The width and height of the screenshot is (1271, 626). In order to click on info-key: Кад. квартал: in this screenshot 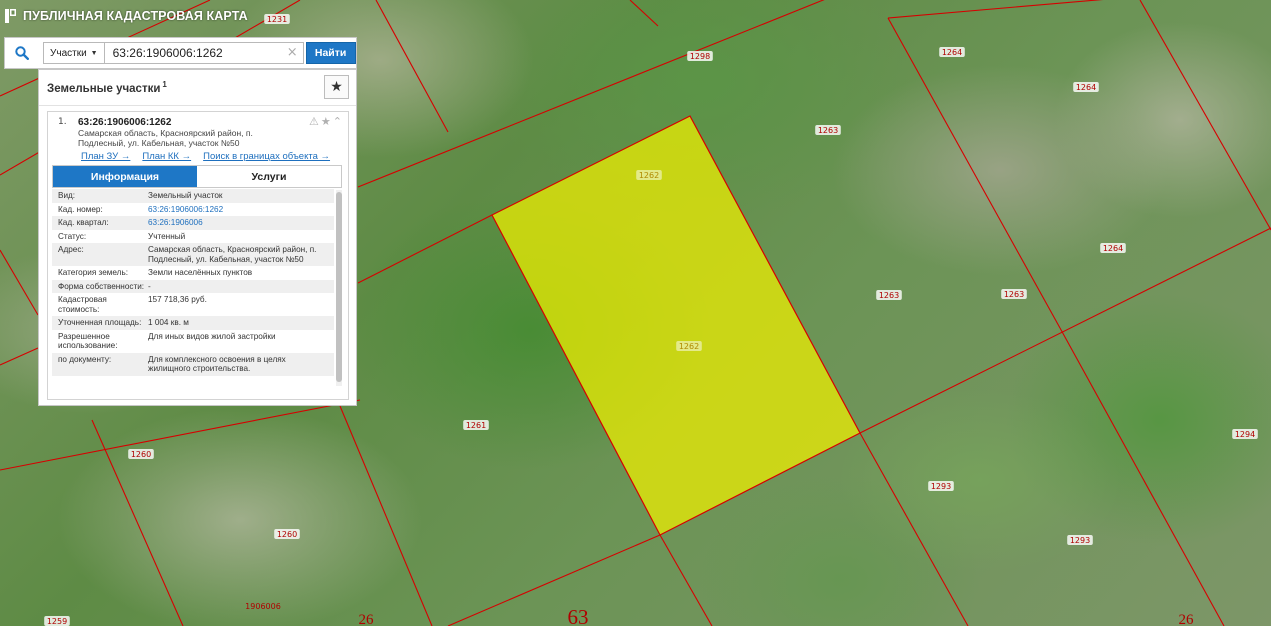, I will do `click(83, 222)`.